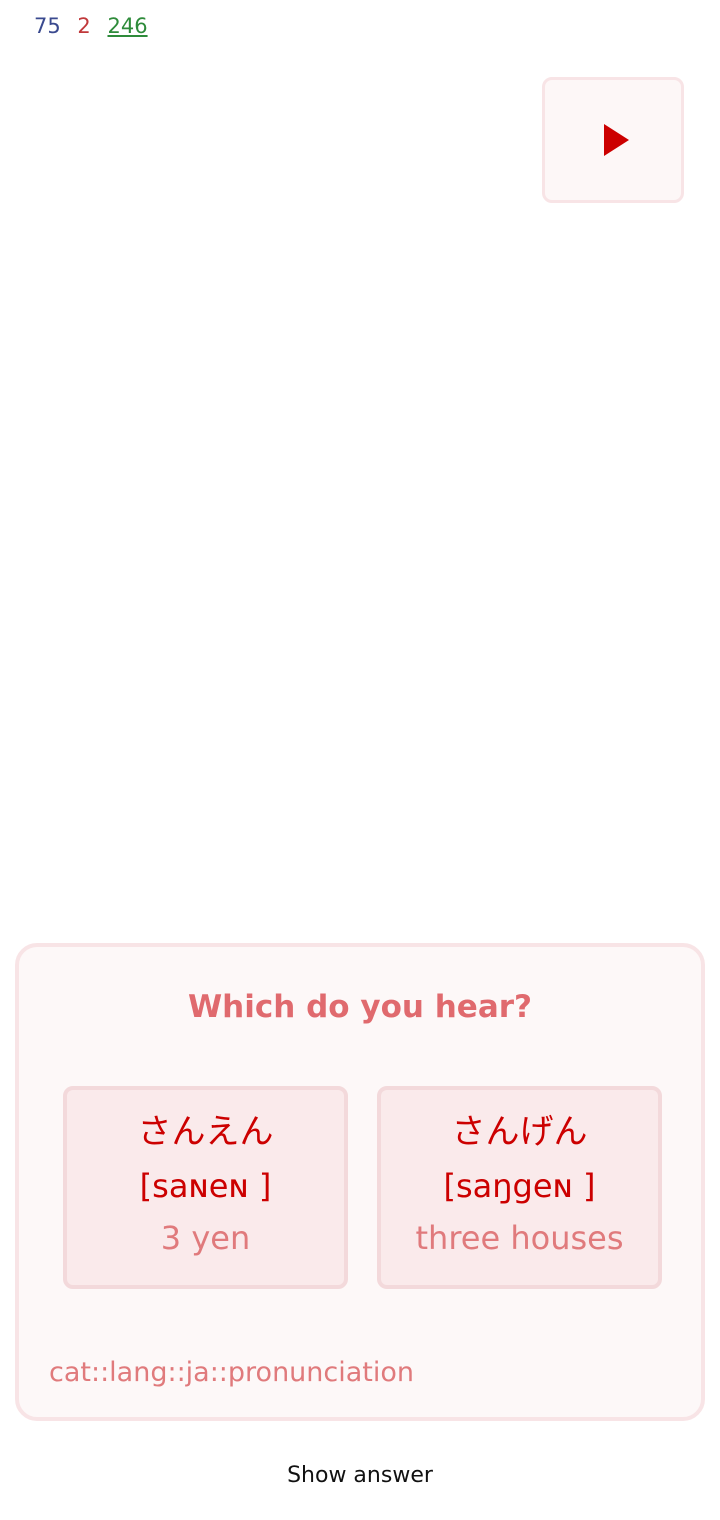  Describe the element at coordinates (519, 1238) in the screenshot. I see `option-meaning: three houses` at that location.